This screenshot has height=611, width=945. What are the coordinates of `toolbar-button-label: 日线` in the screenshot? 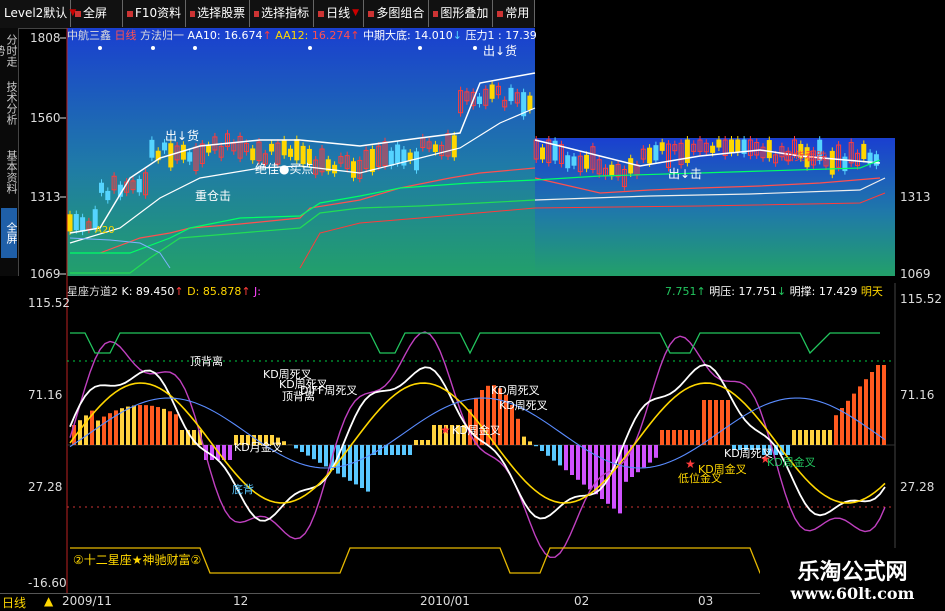 It's located at (338, 13).